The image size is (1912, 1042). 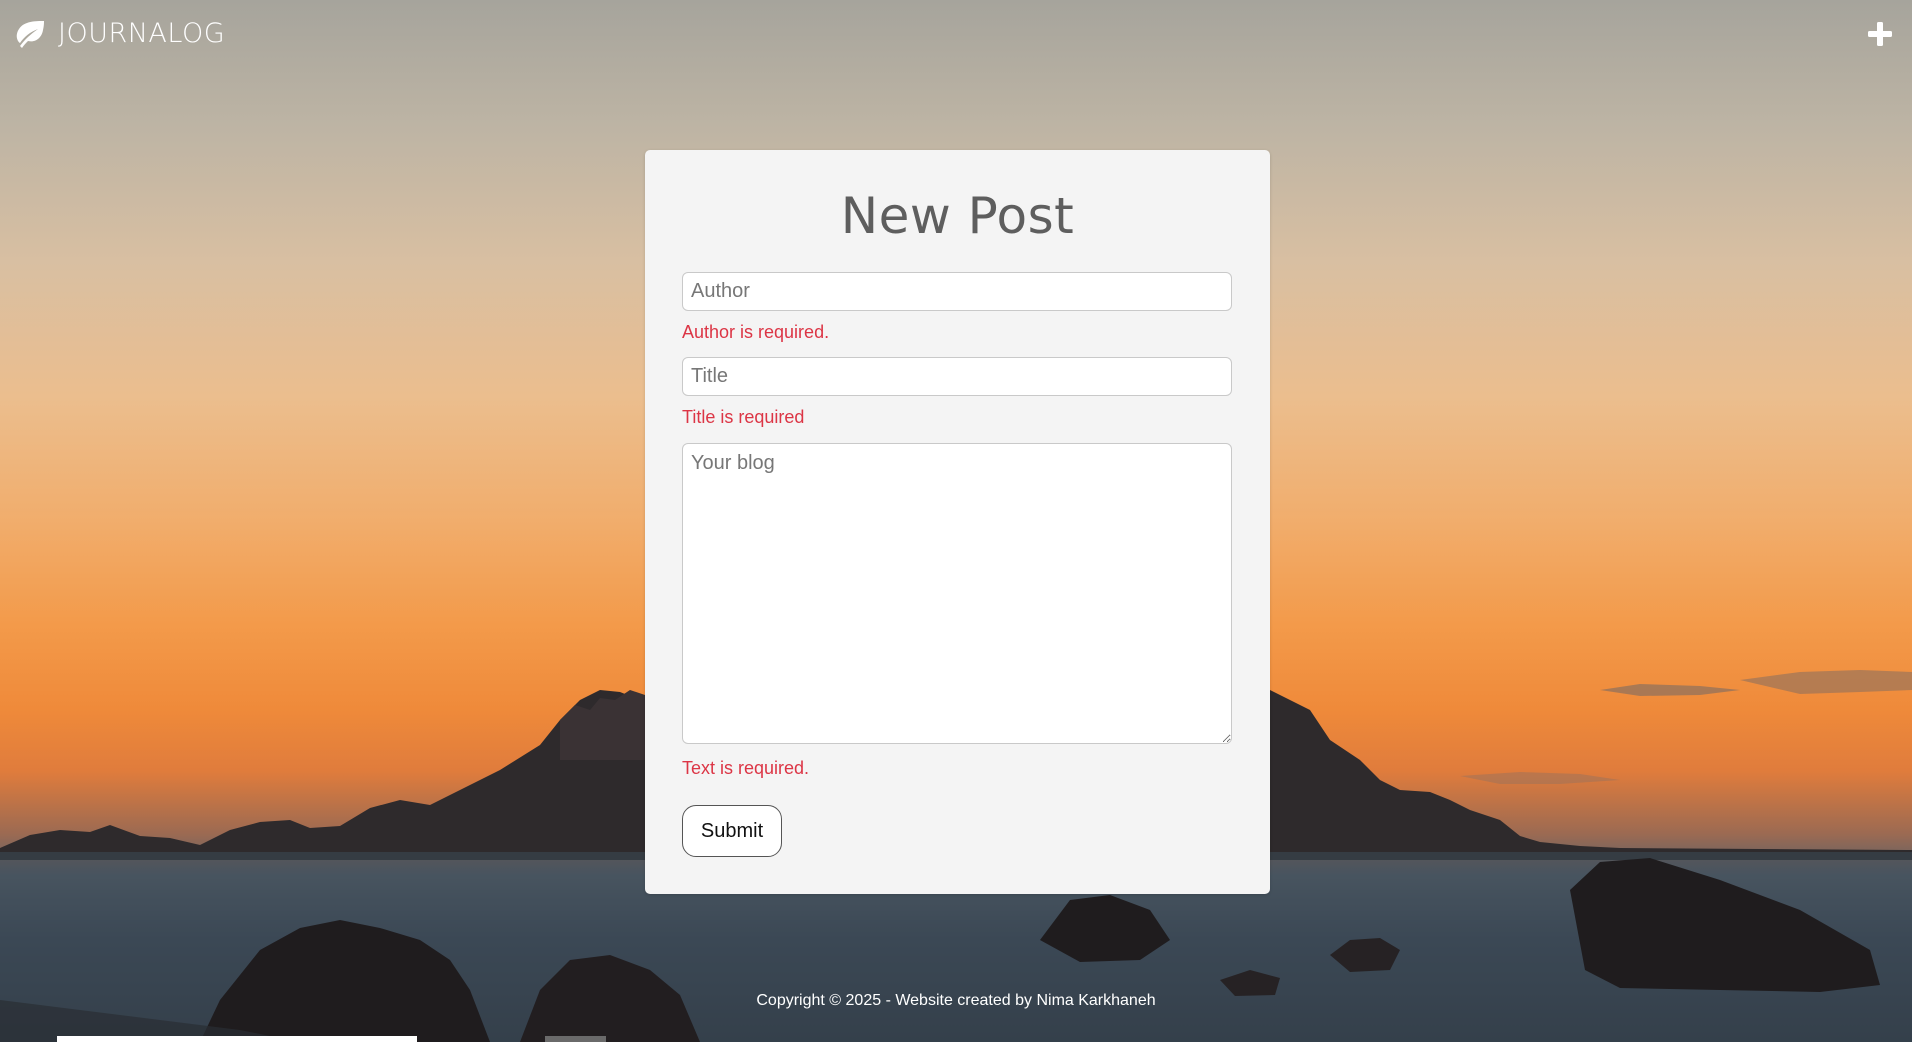 What do you see at coordinates (30, 34) in the screenshot?
I see `leaf-icon` at bounding box center [30, 34].